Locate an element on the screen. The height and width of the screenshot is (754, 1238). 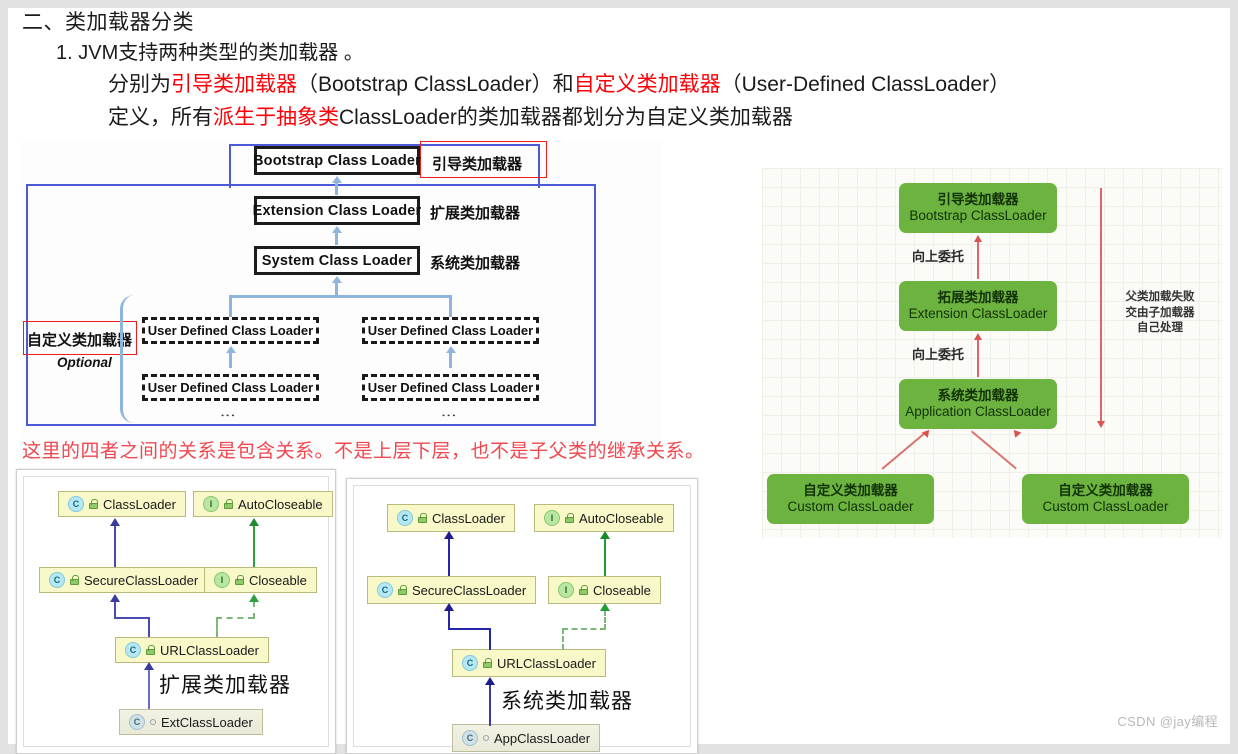
uml-ext-node-extclassloader: C ExtClassLoader is located at coordinates (191, 722).